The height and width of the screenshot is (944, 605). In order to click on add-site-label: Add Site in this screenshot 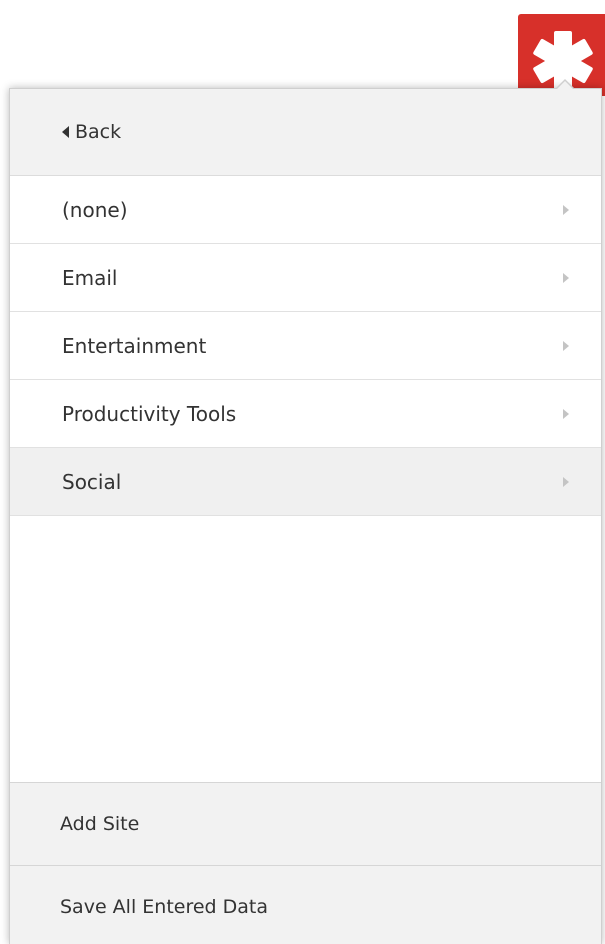, I will do `click(100, 824)`.